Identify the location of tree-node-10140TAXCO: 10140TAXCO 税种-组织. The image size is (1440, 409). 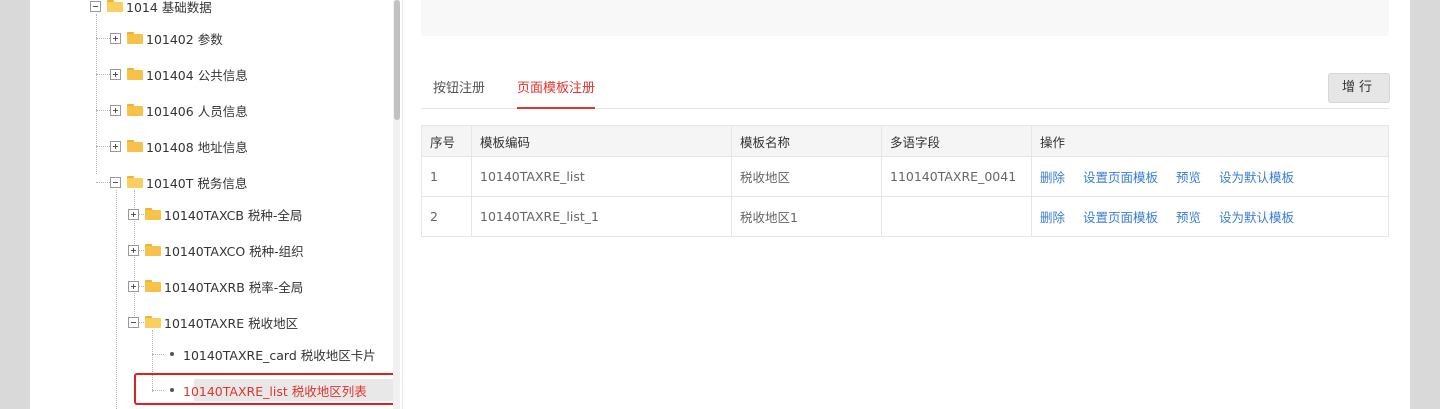
(216, 250).